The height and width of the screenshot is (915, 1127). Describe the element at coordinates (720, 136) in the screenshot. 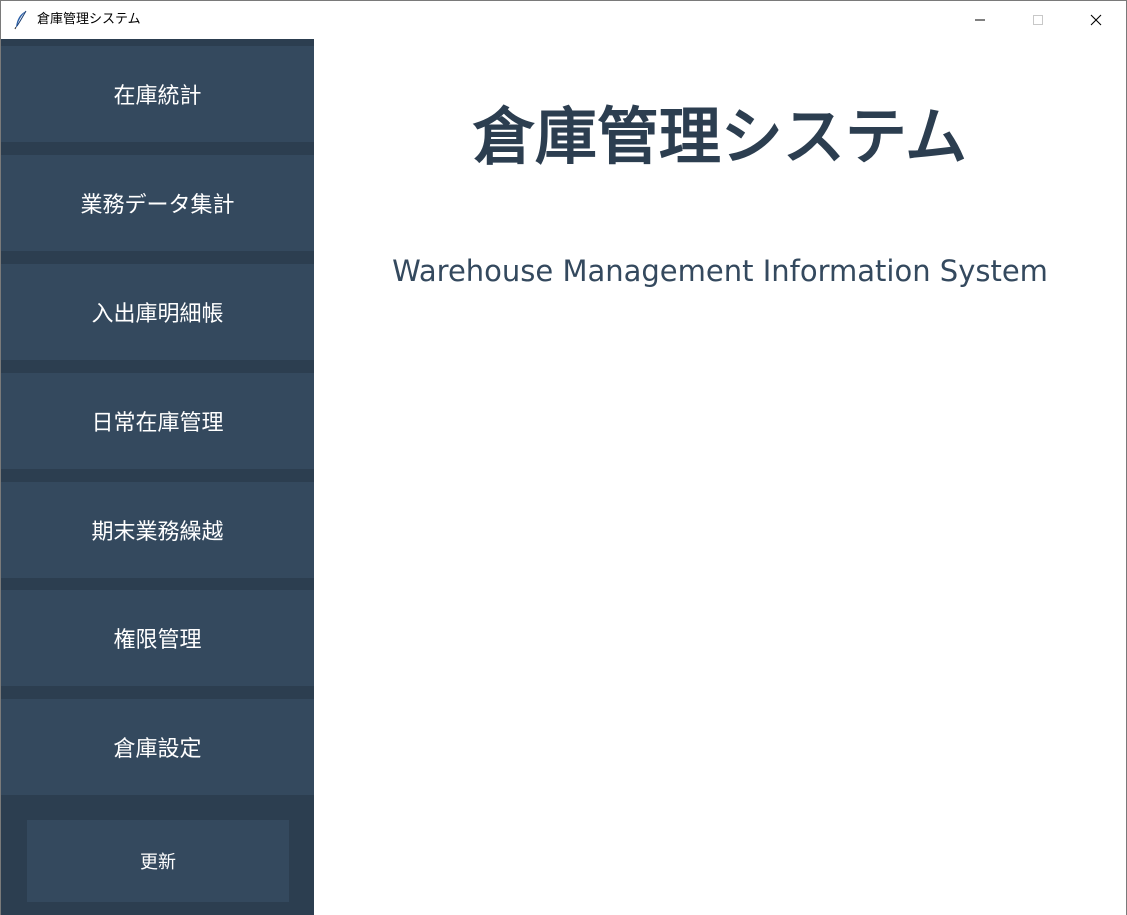

I see `page-title: 倉庫管理システム` at that location.